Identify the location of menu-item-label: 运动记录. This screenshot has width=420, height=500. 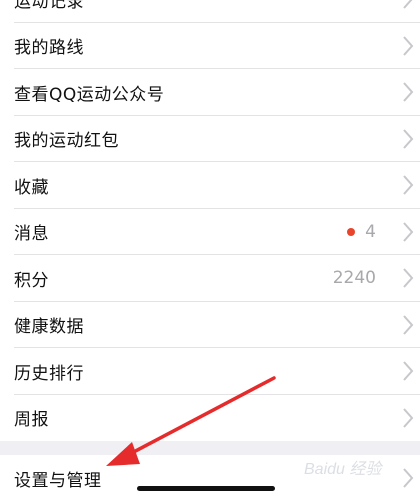
(49, 6).